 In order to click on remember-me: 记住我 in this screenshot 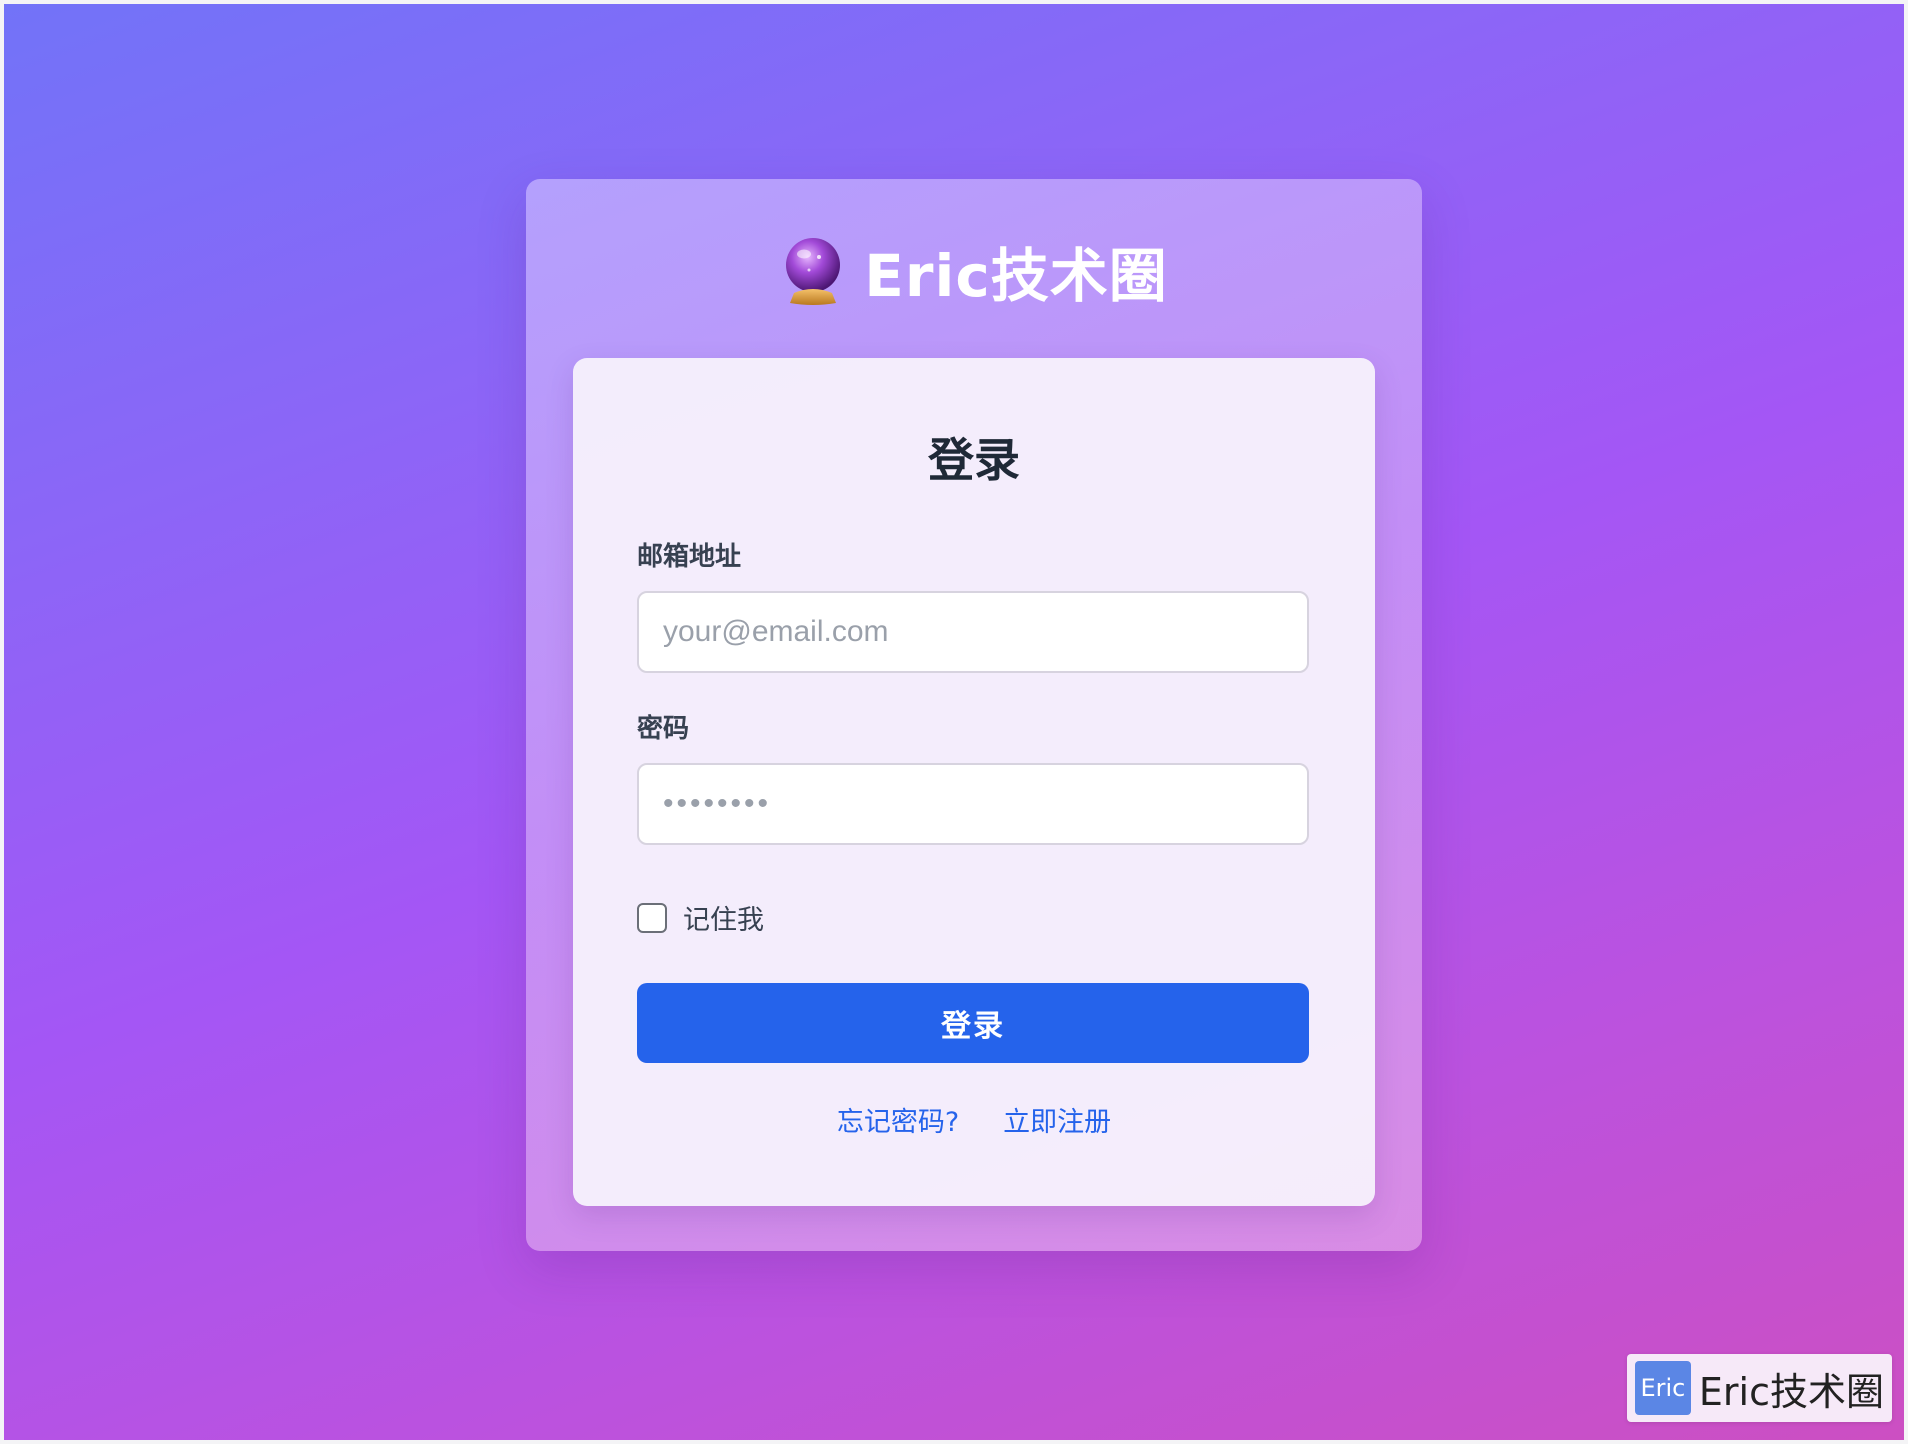, I will do `click(700, 917)`.